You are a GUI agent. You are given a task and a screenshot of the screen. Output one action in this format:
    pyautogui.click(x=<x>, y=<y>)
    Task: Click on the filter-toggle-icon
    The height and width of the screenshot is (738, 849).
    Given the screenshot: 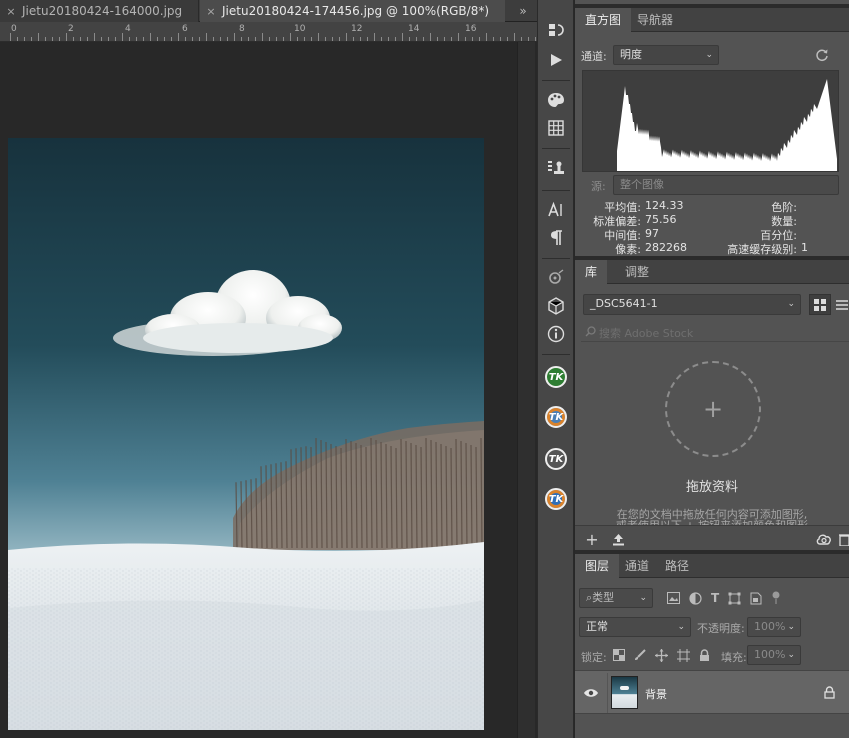 What is the action you would take?
    pyautogui.click(x=776, y=598)
    